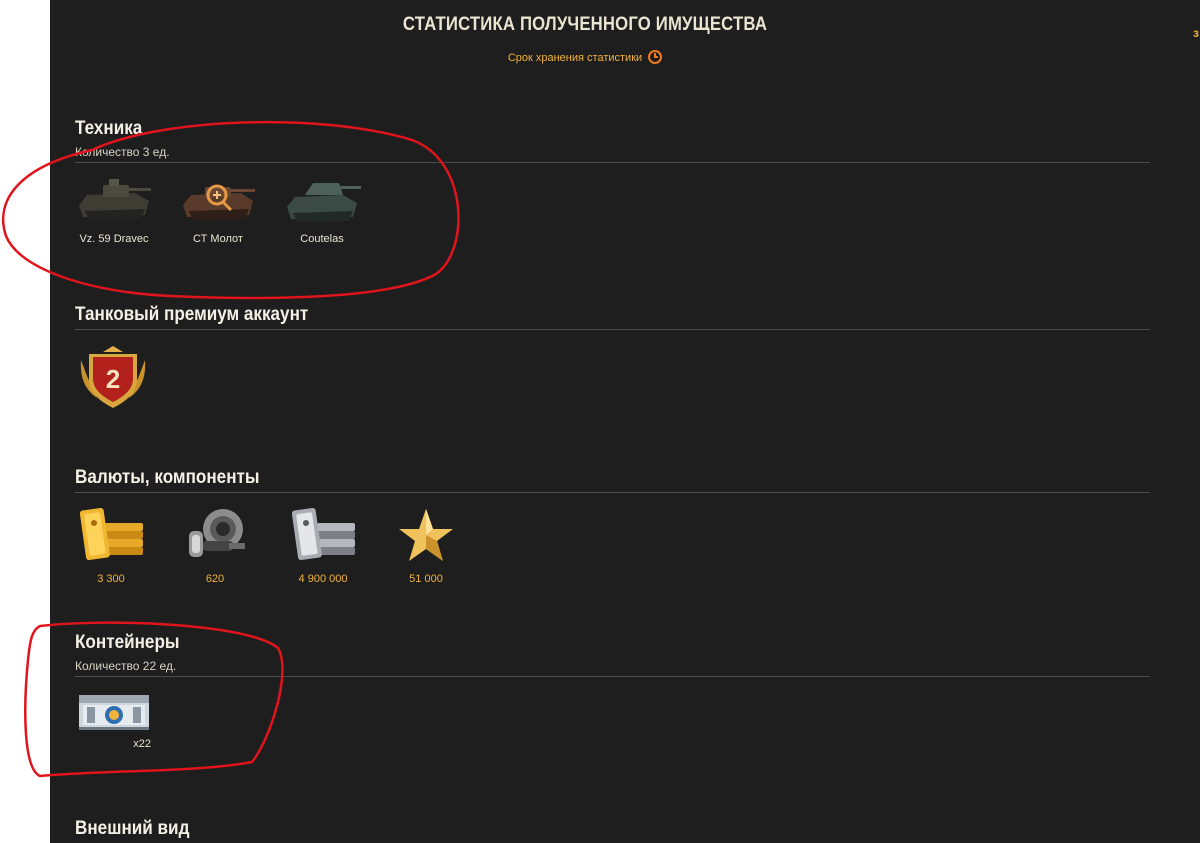 This screenshot has height=843, width=1200. What do you see at coordinates (215, 579) in the screenshot?
I see `currency-value: 620` at bounding box center [215, 579].